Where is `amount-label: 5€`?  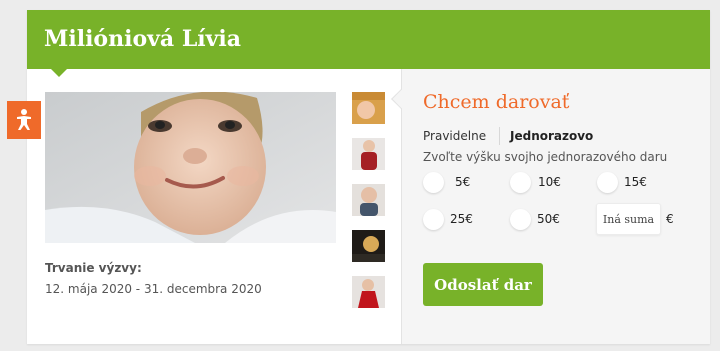 amount-label: 5€ is located at coordinates (463, 182).